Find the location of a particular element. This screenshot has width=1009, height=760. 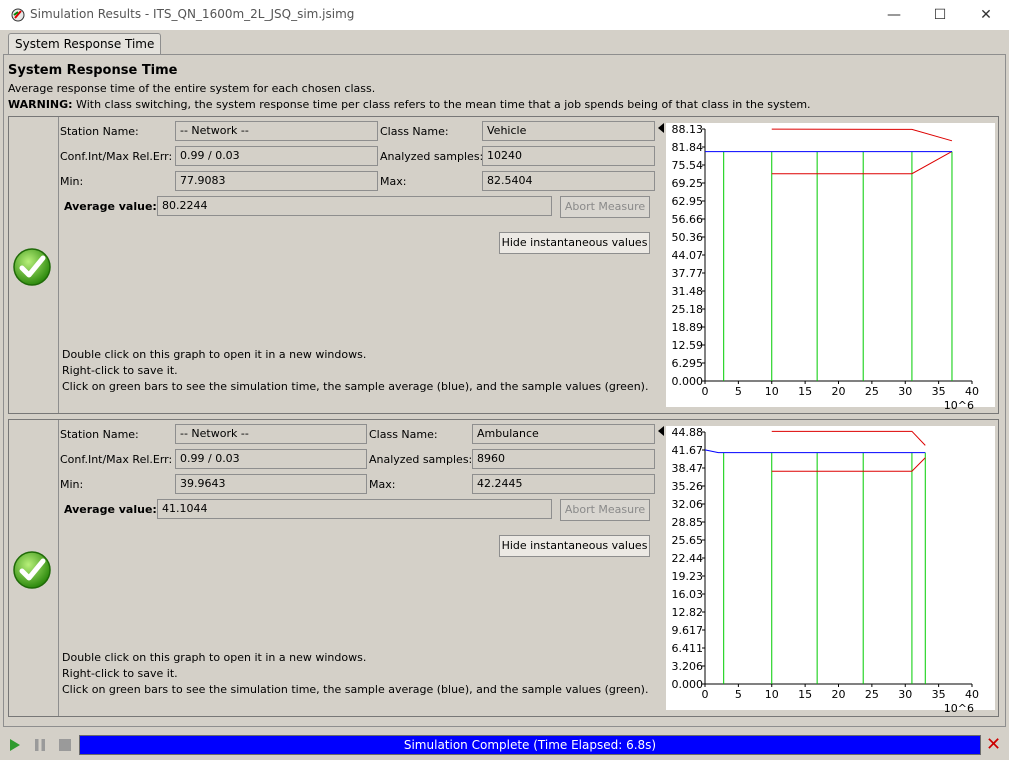

y-tick-label: 28.85 is located at coordinates (688, 522).